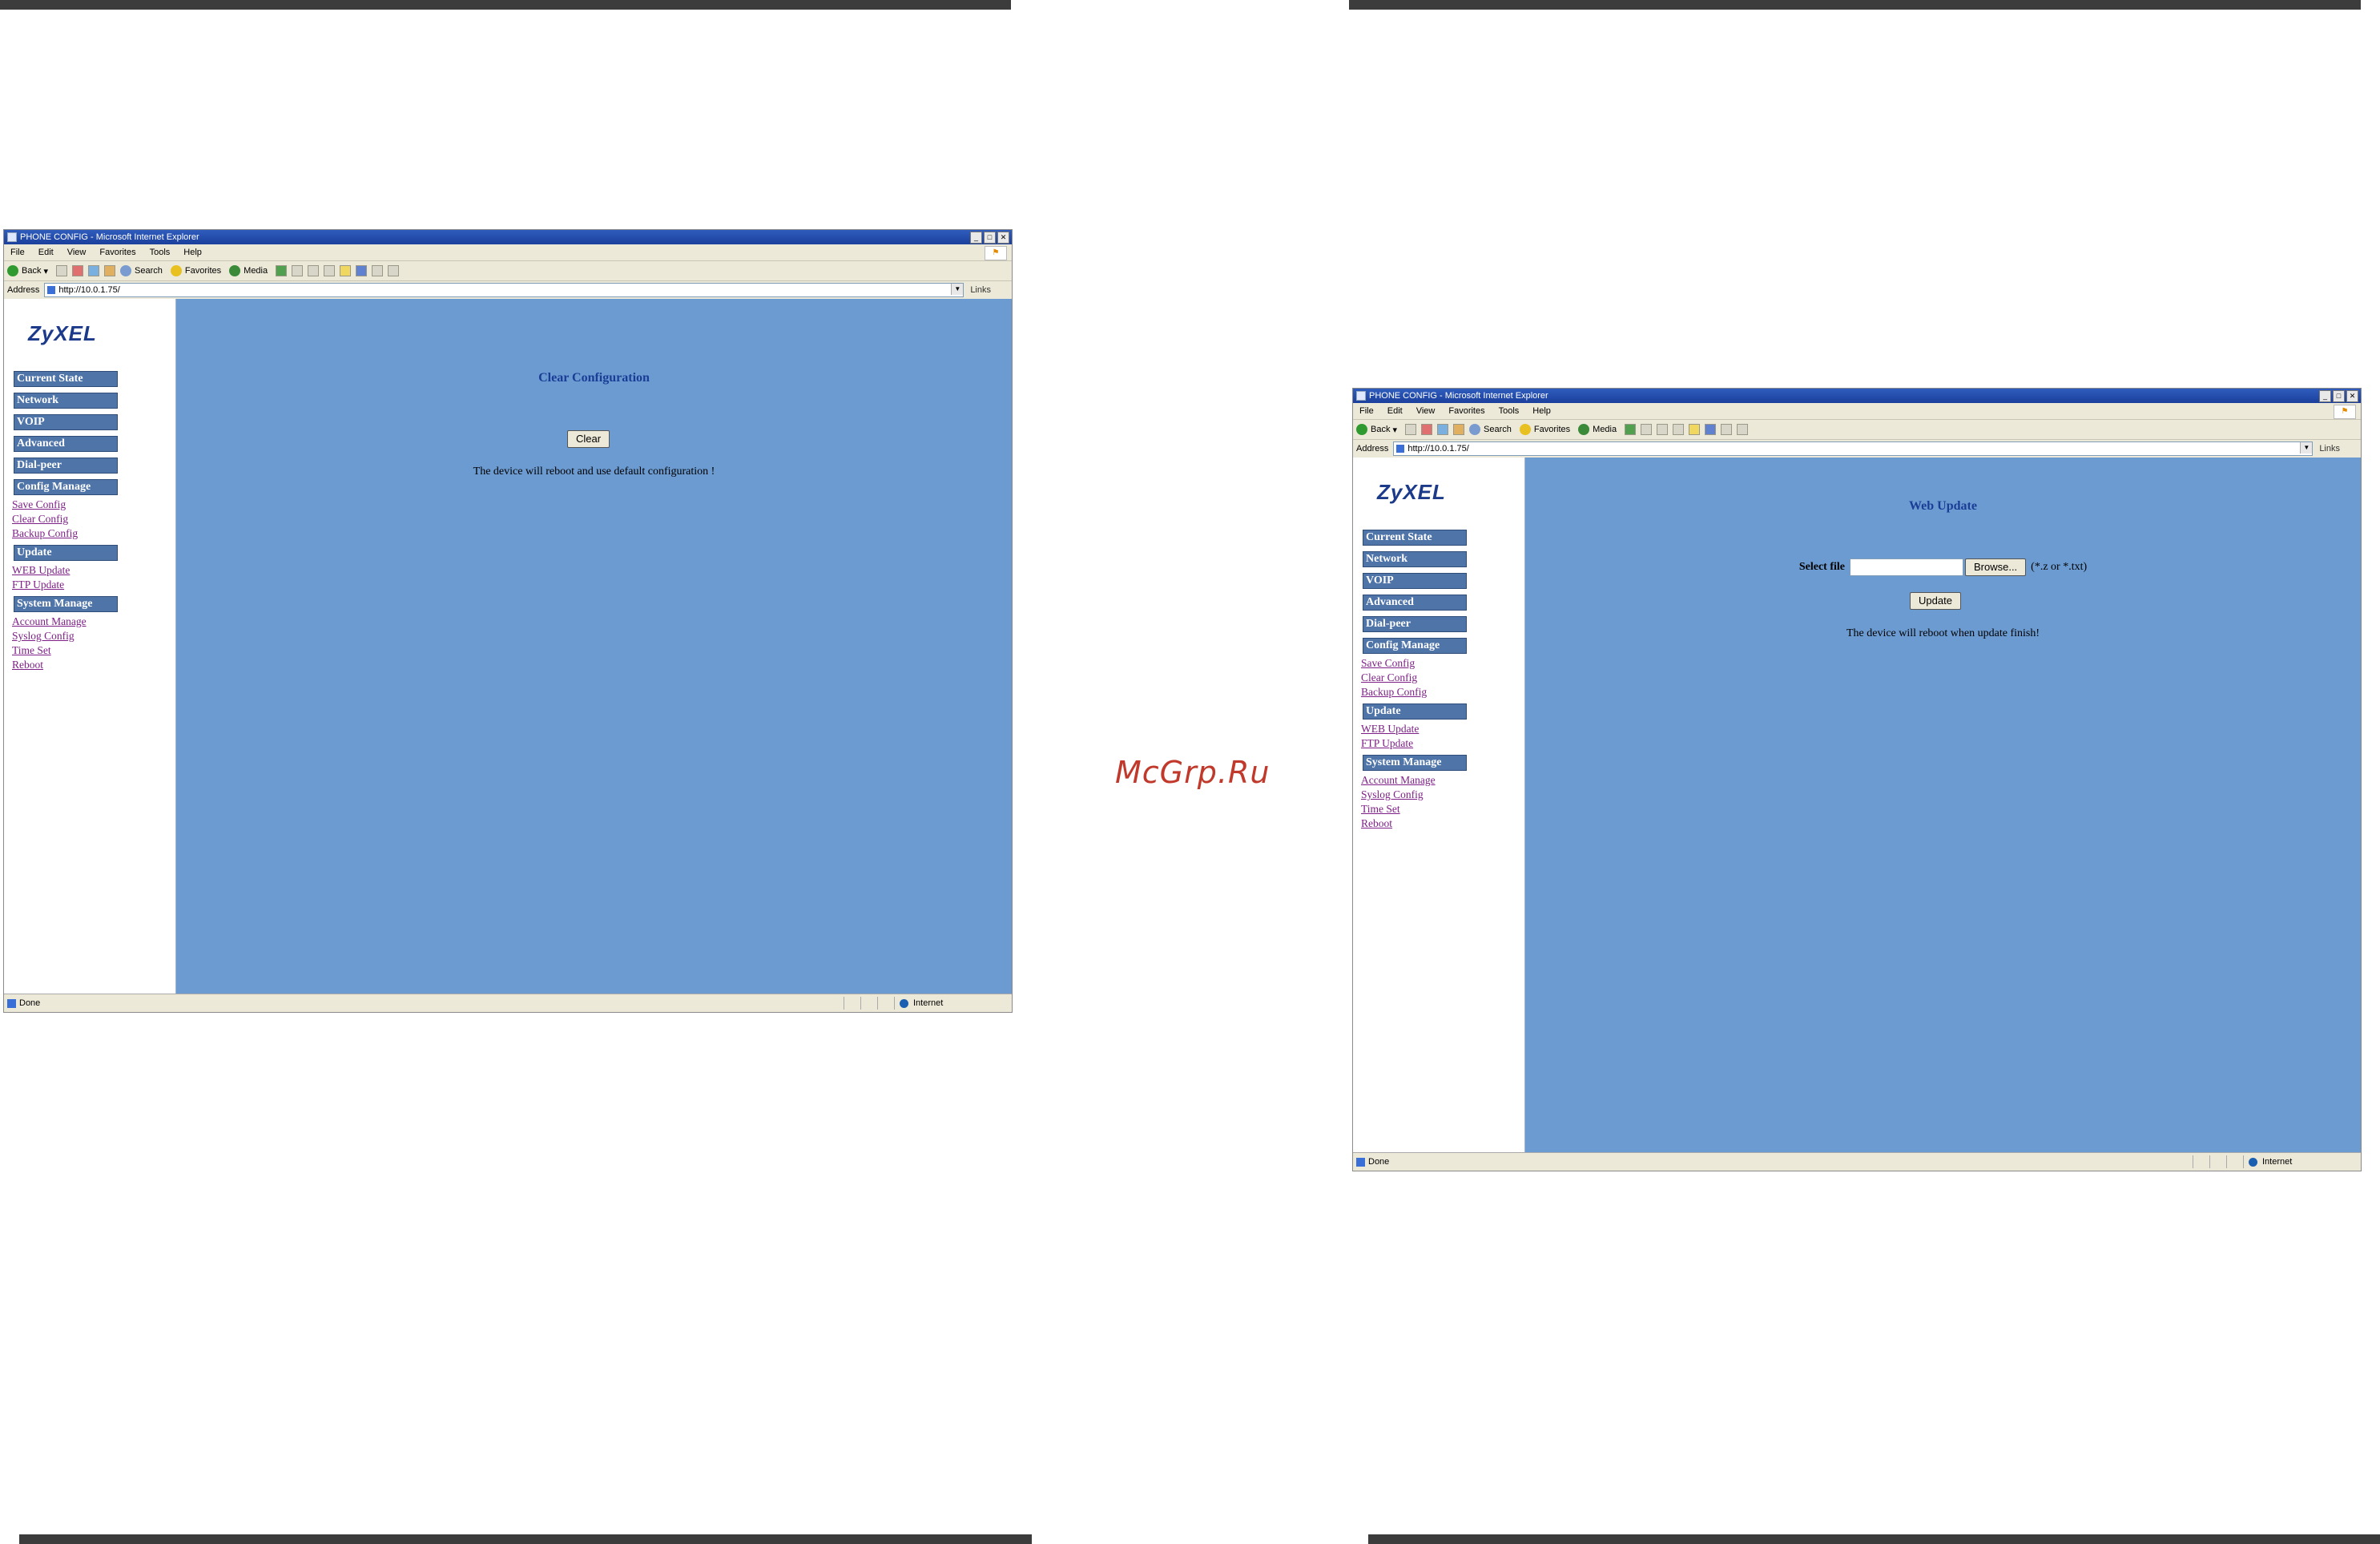  What do you see at coordinates (52, 290) in the screenshot?
I see `page-icon` at bounding box center [52, 290].